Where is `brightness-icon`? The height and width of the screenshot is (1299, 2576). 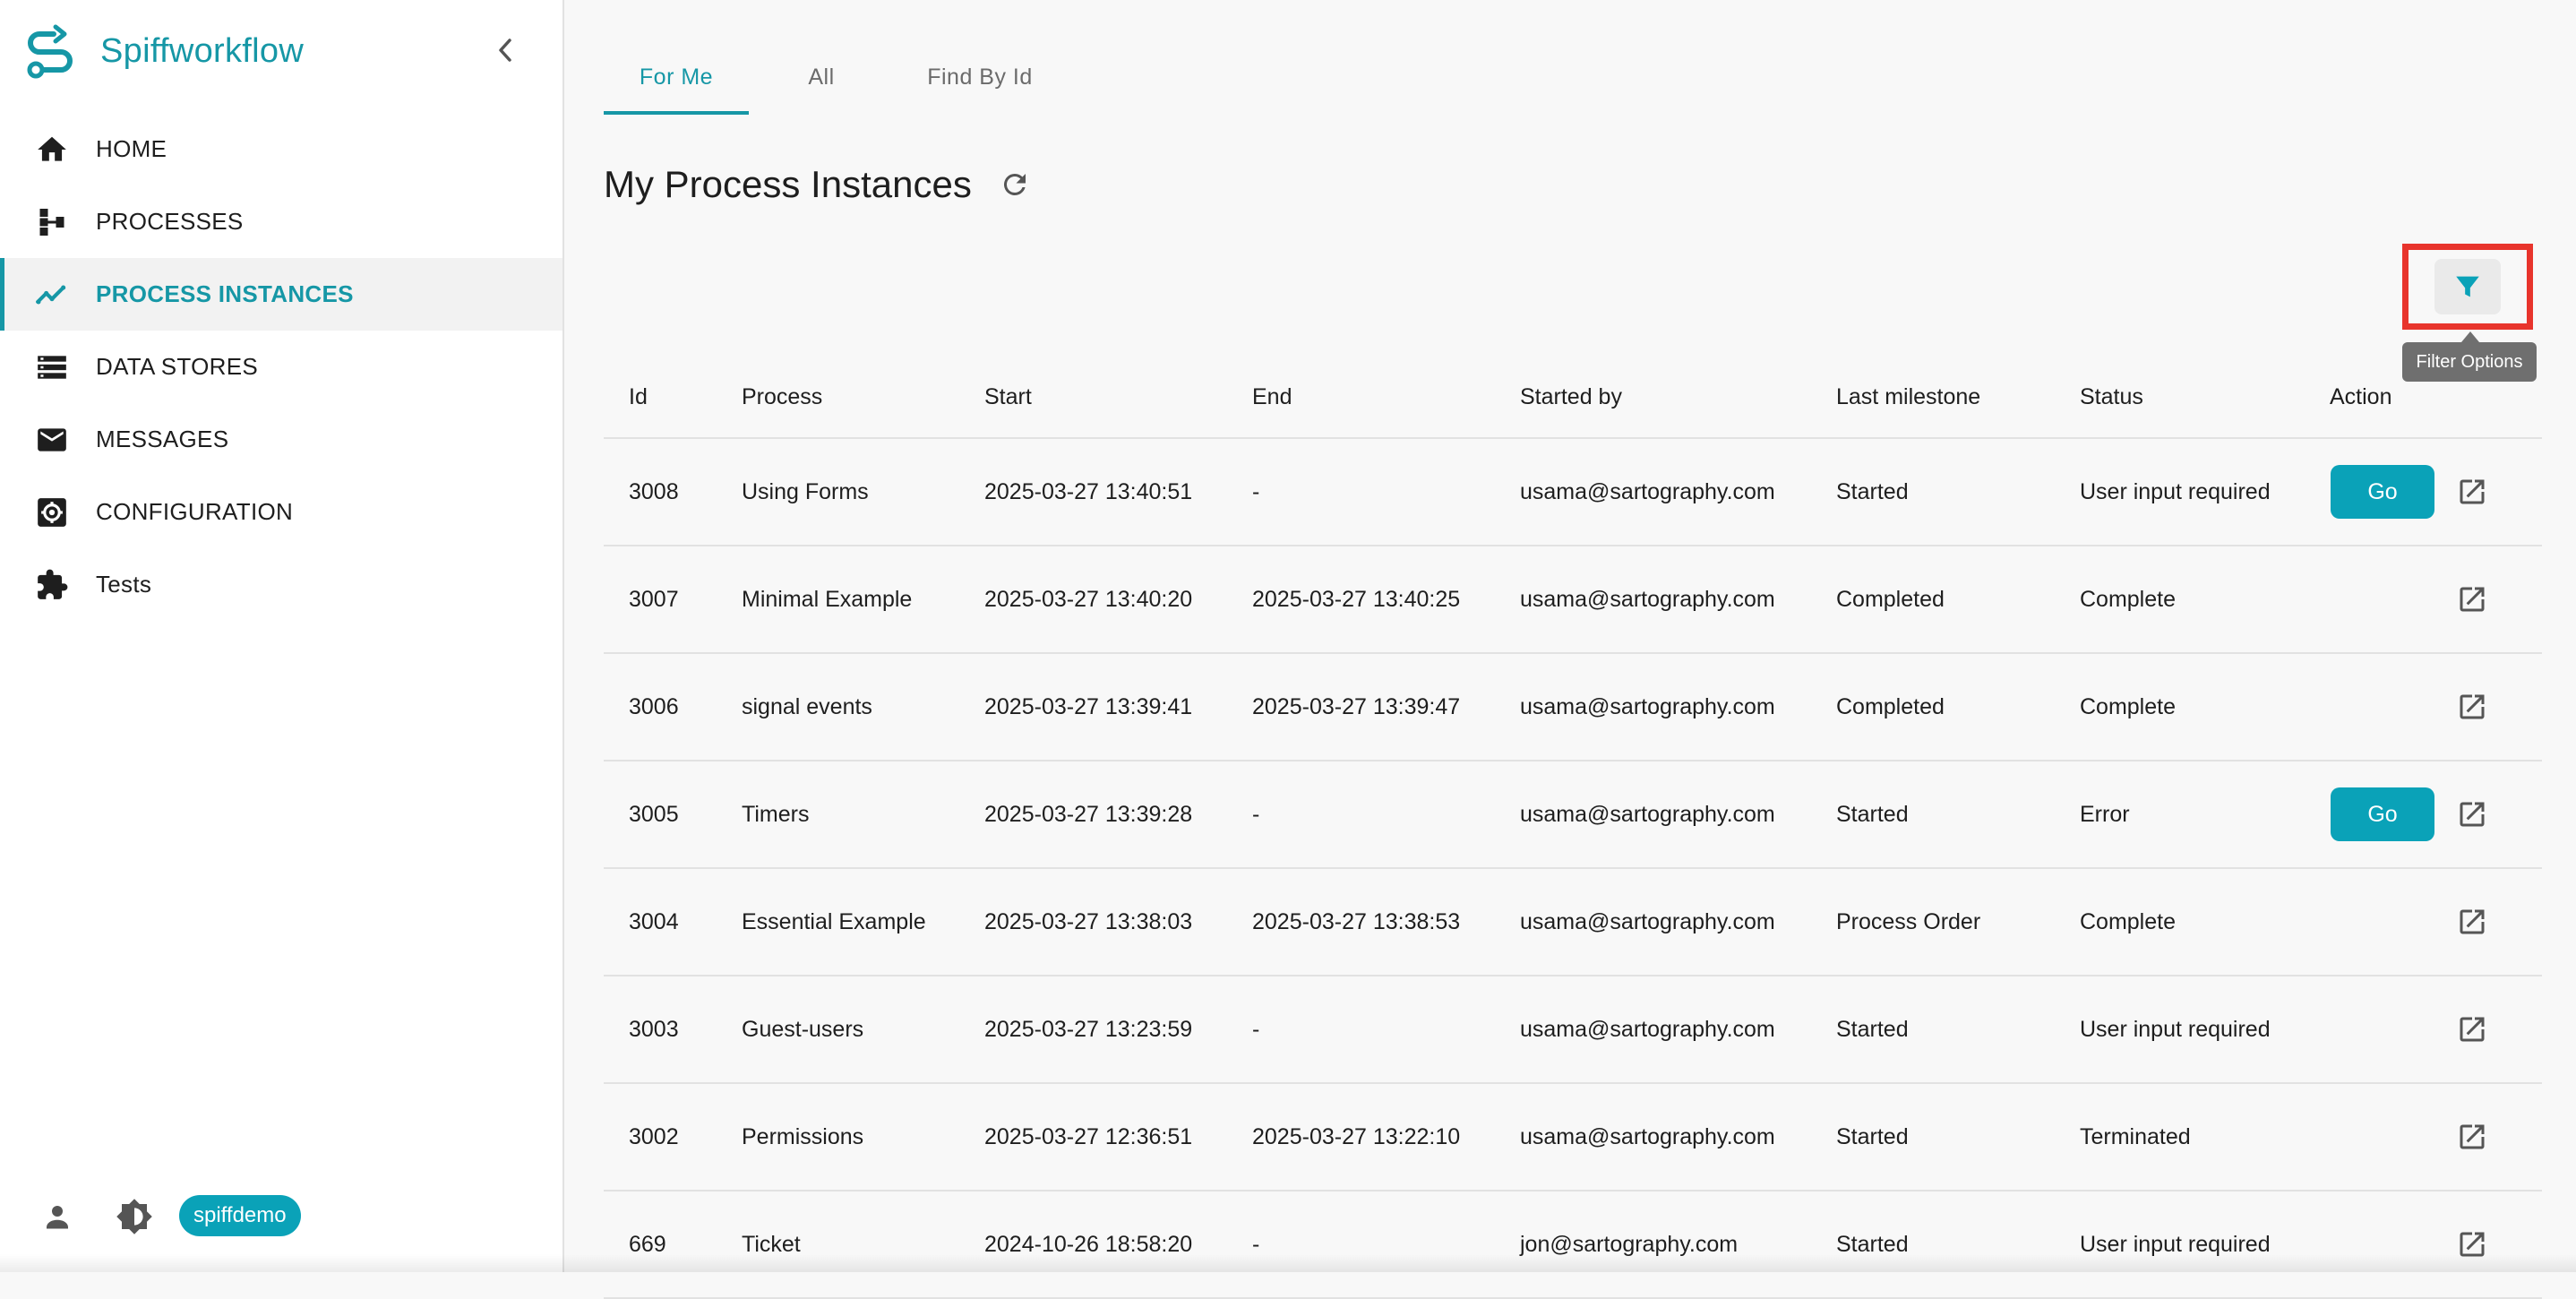 brightness-icon is located at coordinates (134, 1216).